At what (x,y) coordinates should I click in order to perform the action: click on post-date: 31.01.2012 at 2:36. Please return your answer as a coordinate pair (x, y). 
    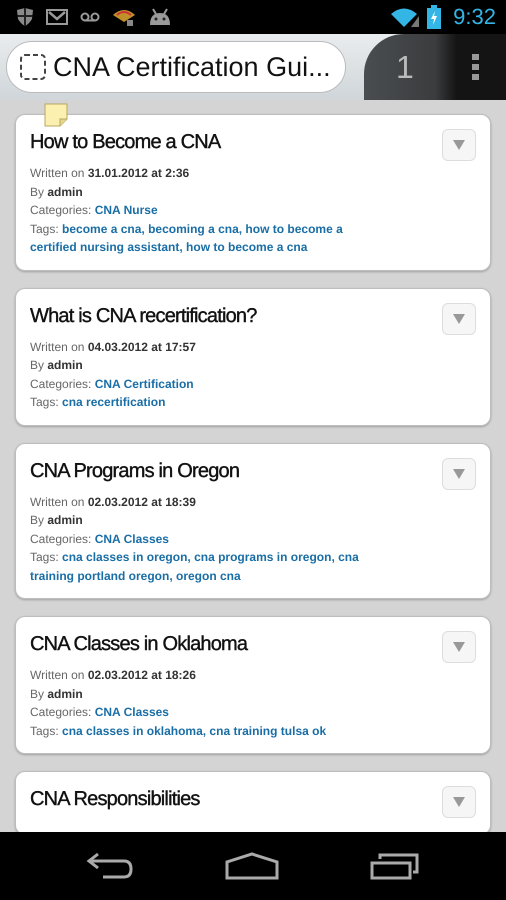
    Looking at the image, I should click on (139, 173).